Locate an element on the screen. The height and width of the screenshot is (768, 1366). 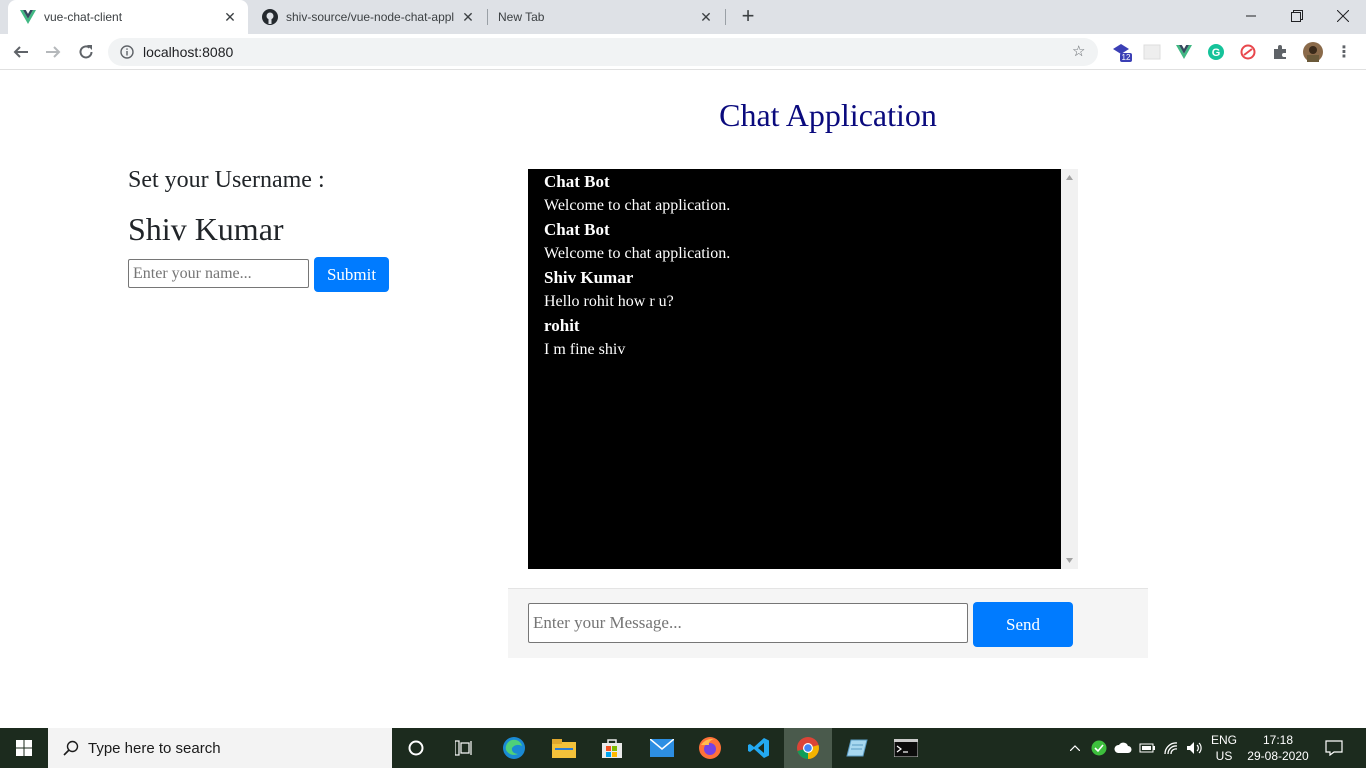
url-text: localhost:8080 is located at coordinates (188, 52).